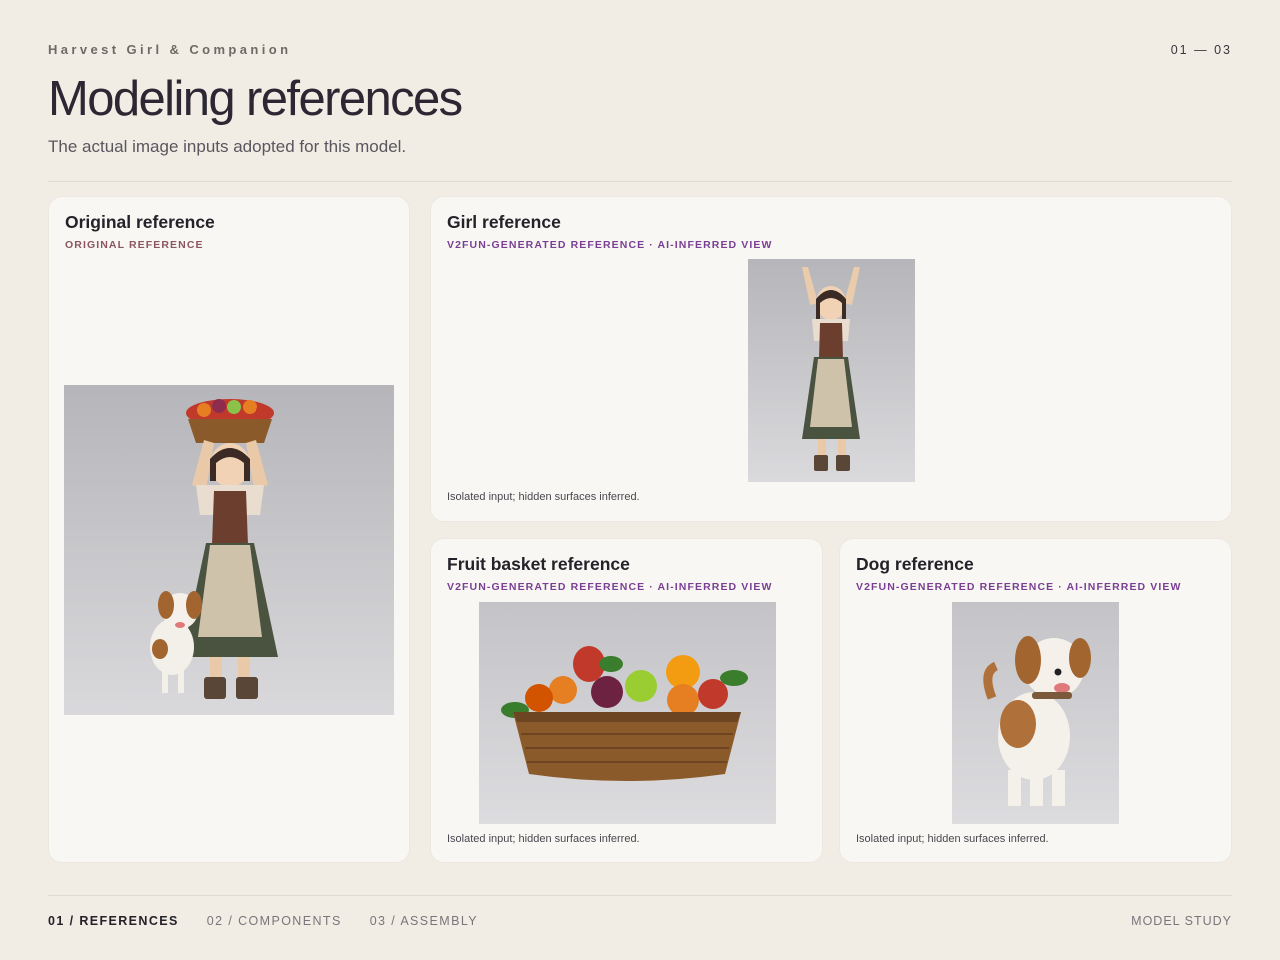 Image resolution: width=1280 pixels, height=960 pixels. What do you see at coordinates (538, 564) in the screenshot?
I see `card-title: Fruit basket reference` at bounding box center [538, 564].